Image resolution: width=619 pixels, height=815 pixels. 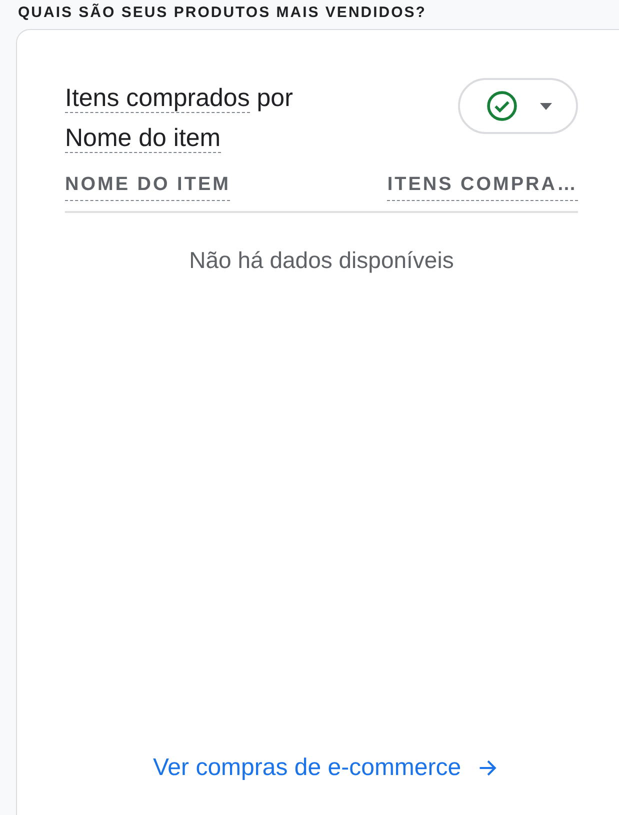 What do you see at coordinates (321, 260) in the screenshot?
I see `empty-message: Não há dados disponíveis` at bounding box center [321, 260].